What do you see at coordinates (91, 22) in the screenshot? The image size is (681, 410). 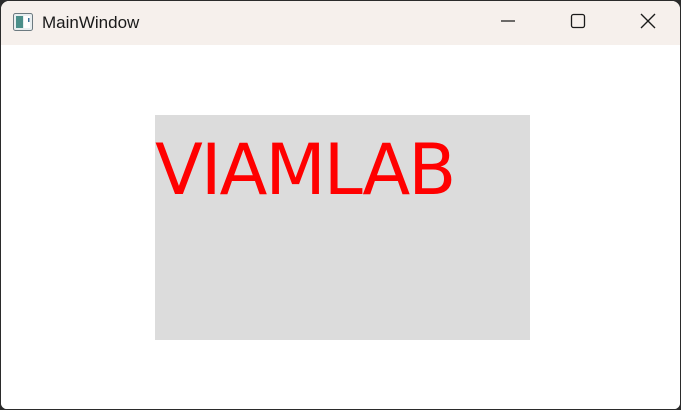 I see `window-title: MainWindow` at bounding box center [91, 22].